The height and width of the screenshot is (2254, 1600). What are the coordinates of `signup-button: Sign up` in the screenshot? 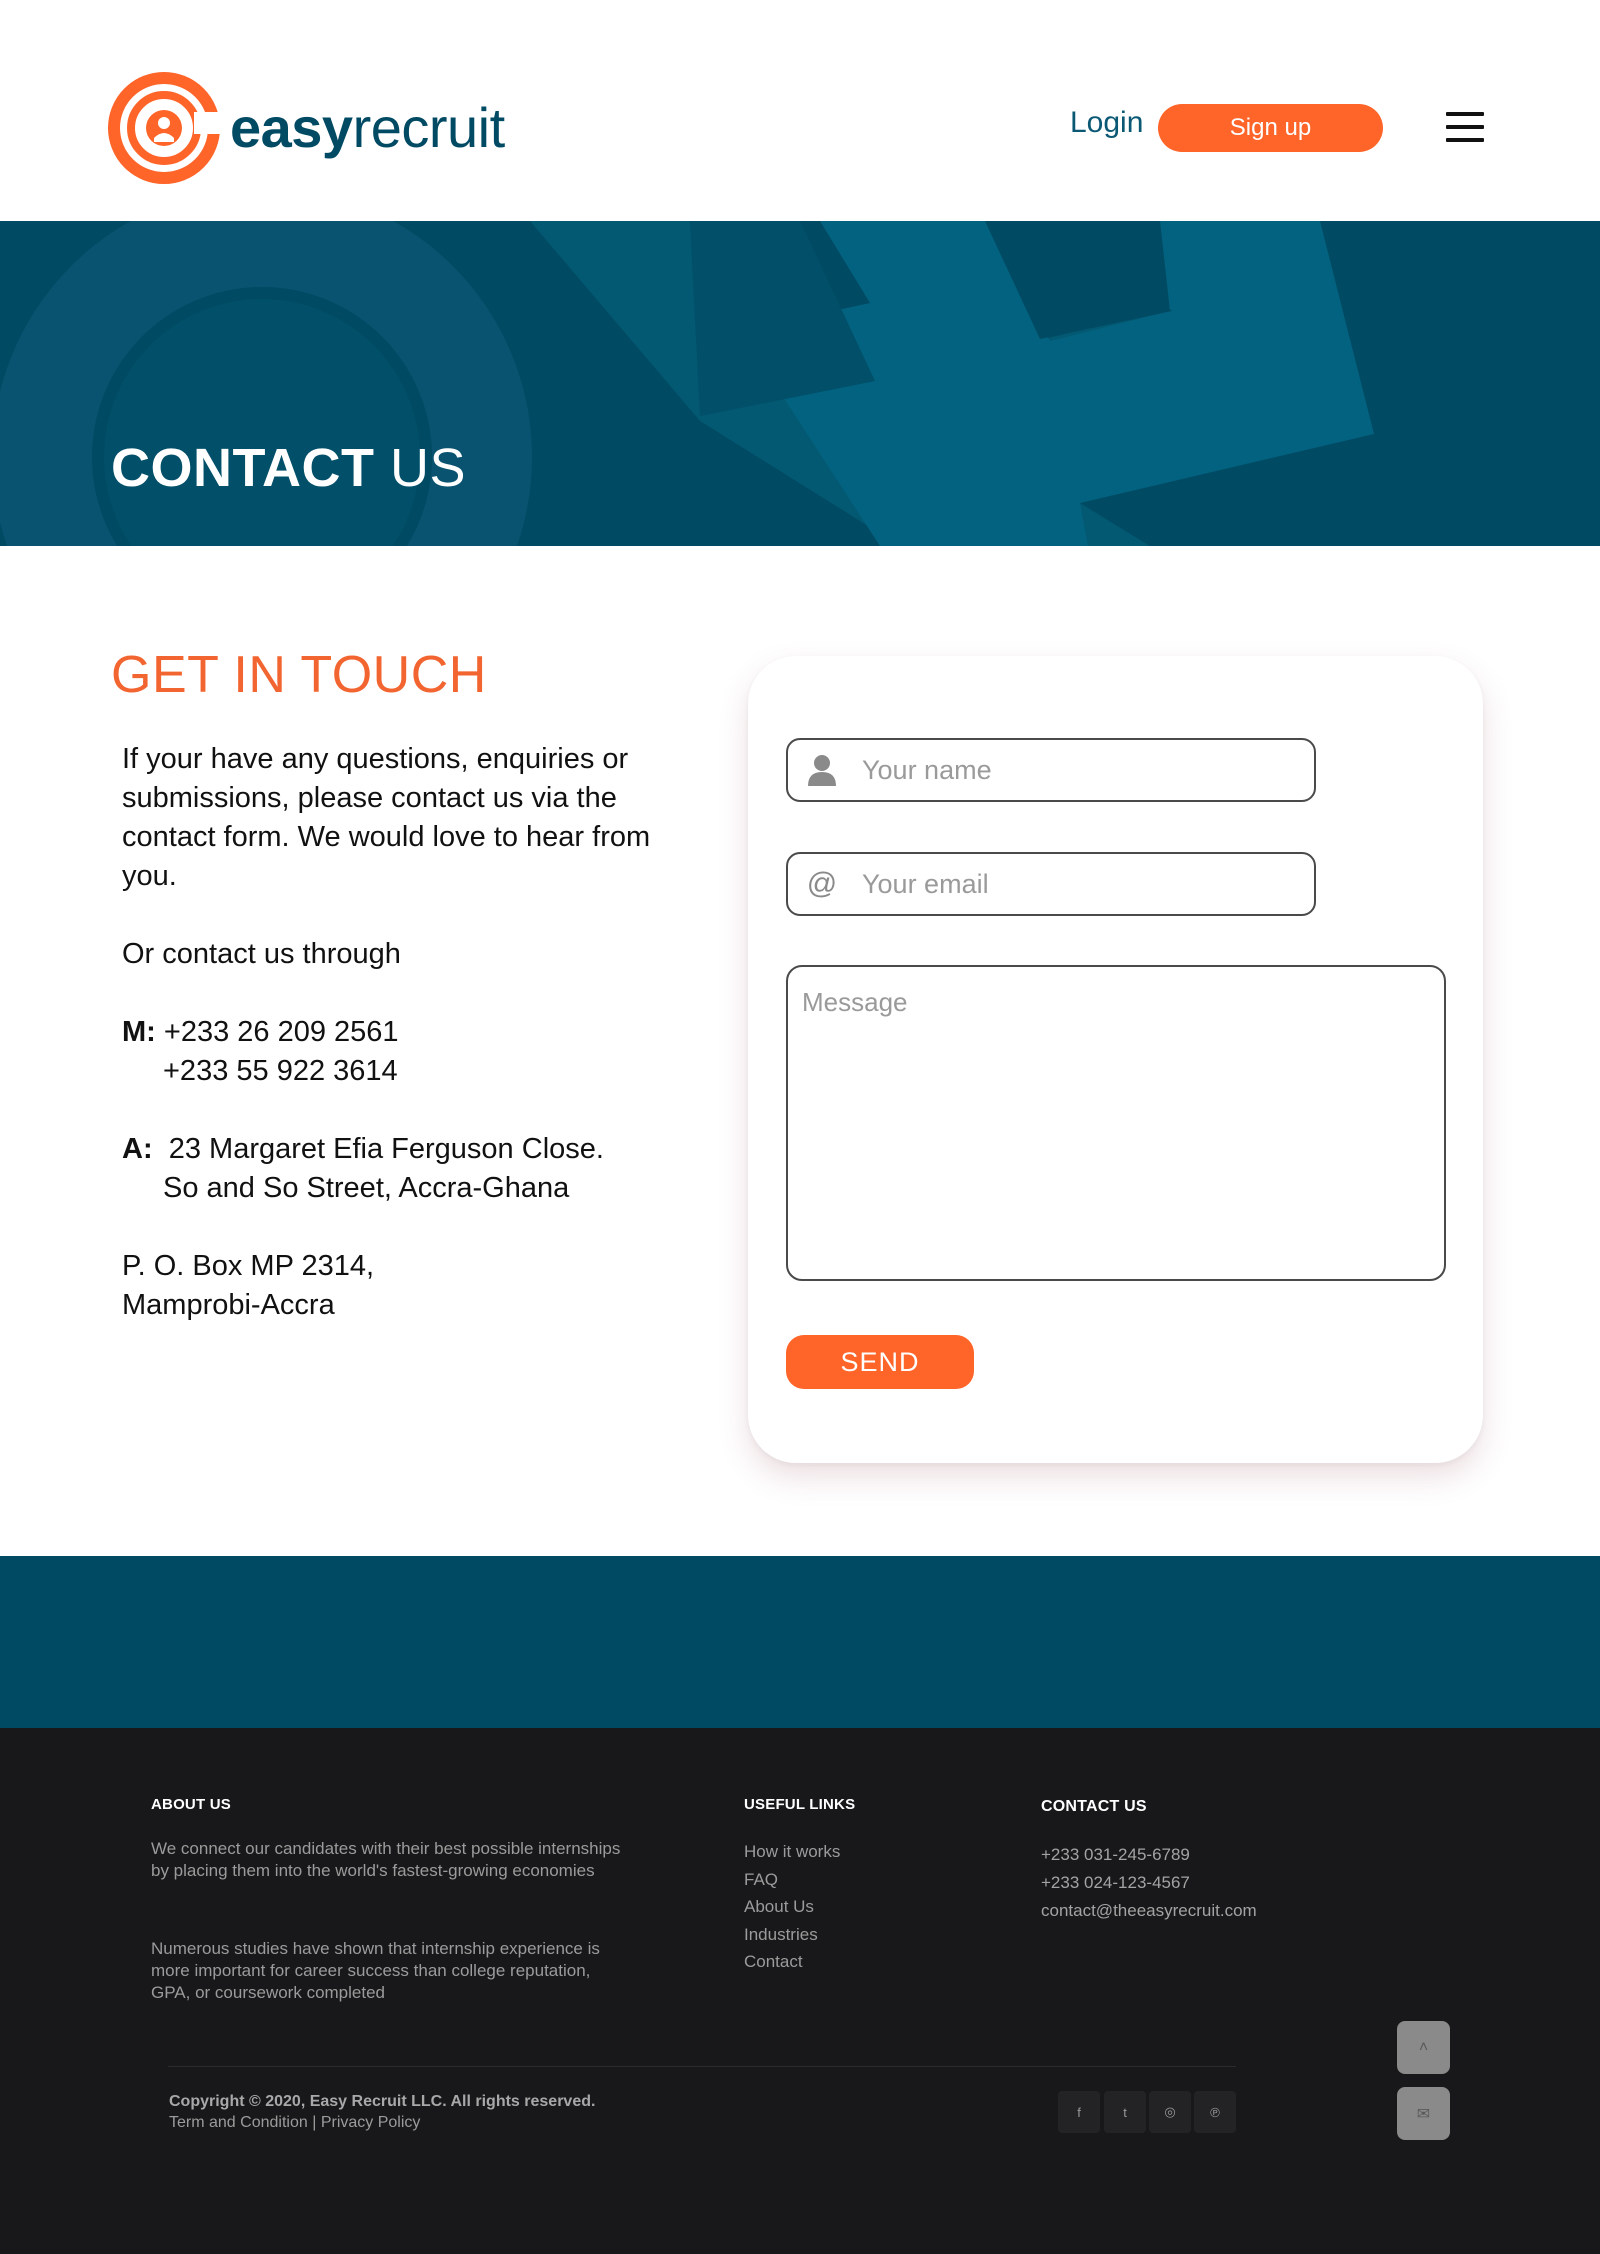 It's located at (1270, 128).